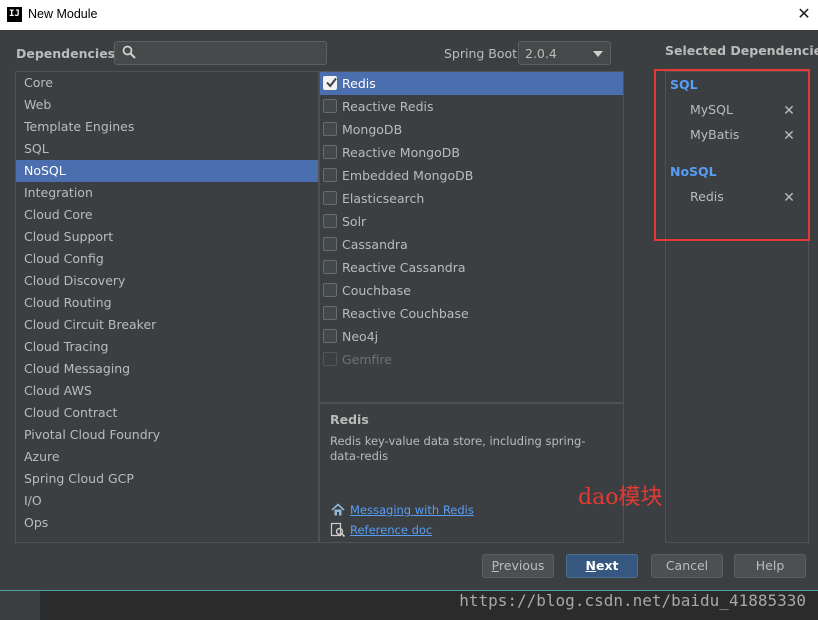  Describe the element at coordinates (632, 600) in the screenshot. I see `watermark-url: https://blog.csdn.net/baidu_41885330` at that location.